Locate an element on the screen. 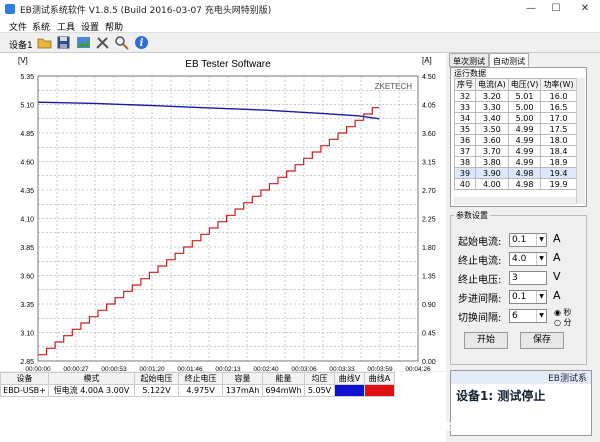  run-cell: 3.40 is located at coordinates (492, 118).